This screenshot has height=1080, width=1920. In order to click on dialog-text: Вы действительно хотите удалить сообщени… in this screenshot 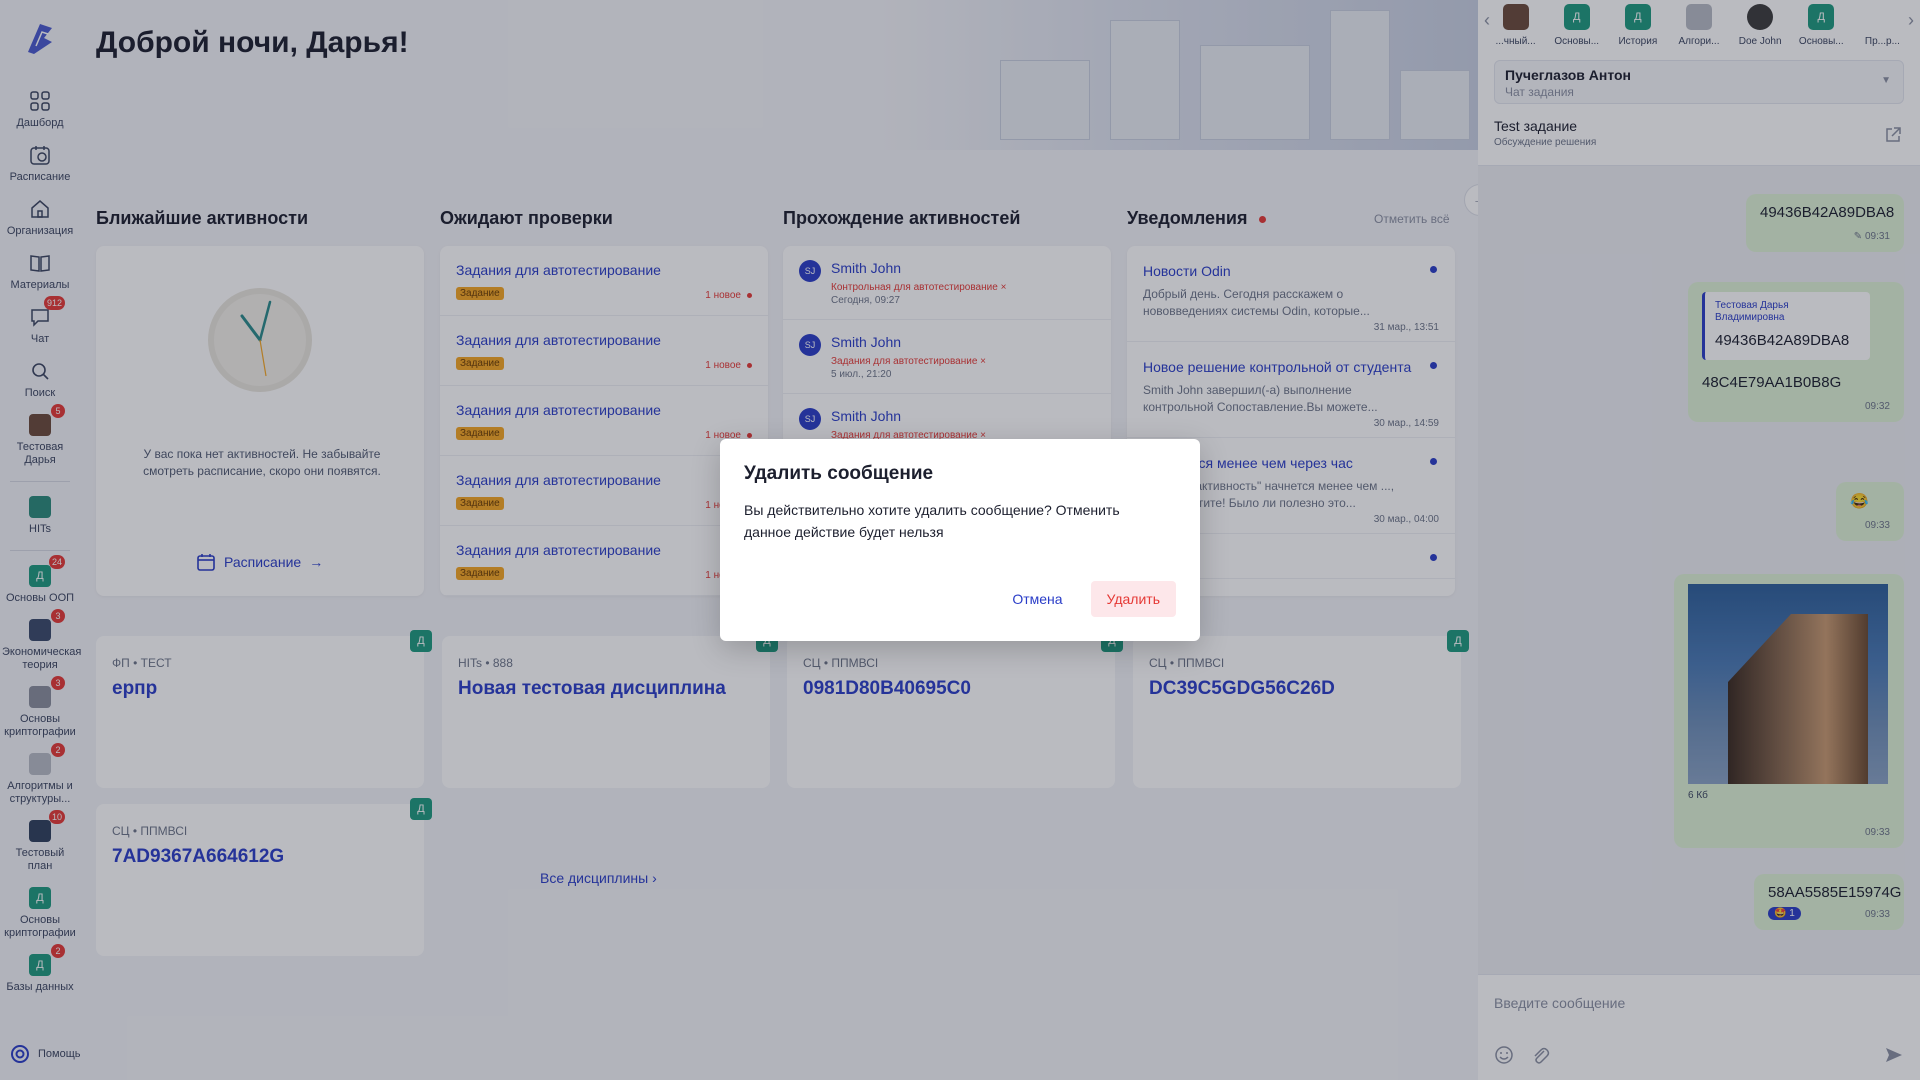, I will do `click(932, 521)`.